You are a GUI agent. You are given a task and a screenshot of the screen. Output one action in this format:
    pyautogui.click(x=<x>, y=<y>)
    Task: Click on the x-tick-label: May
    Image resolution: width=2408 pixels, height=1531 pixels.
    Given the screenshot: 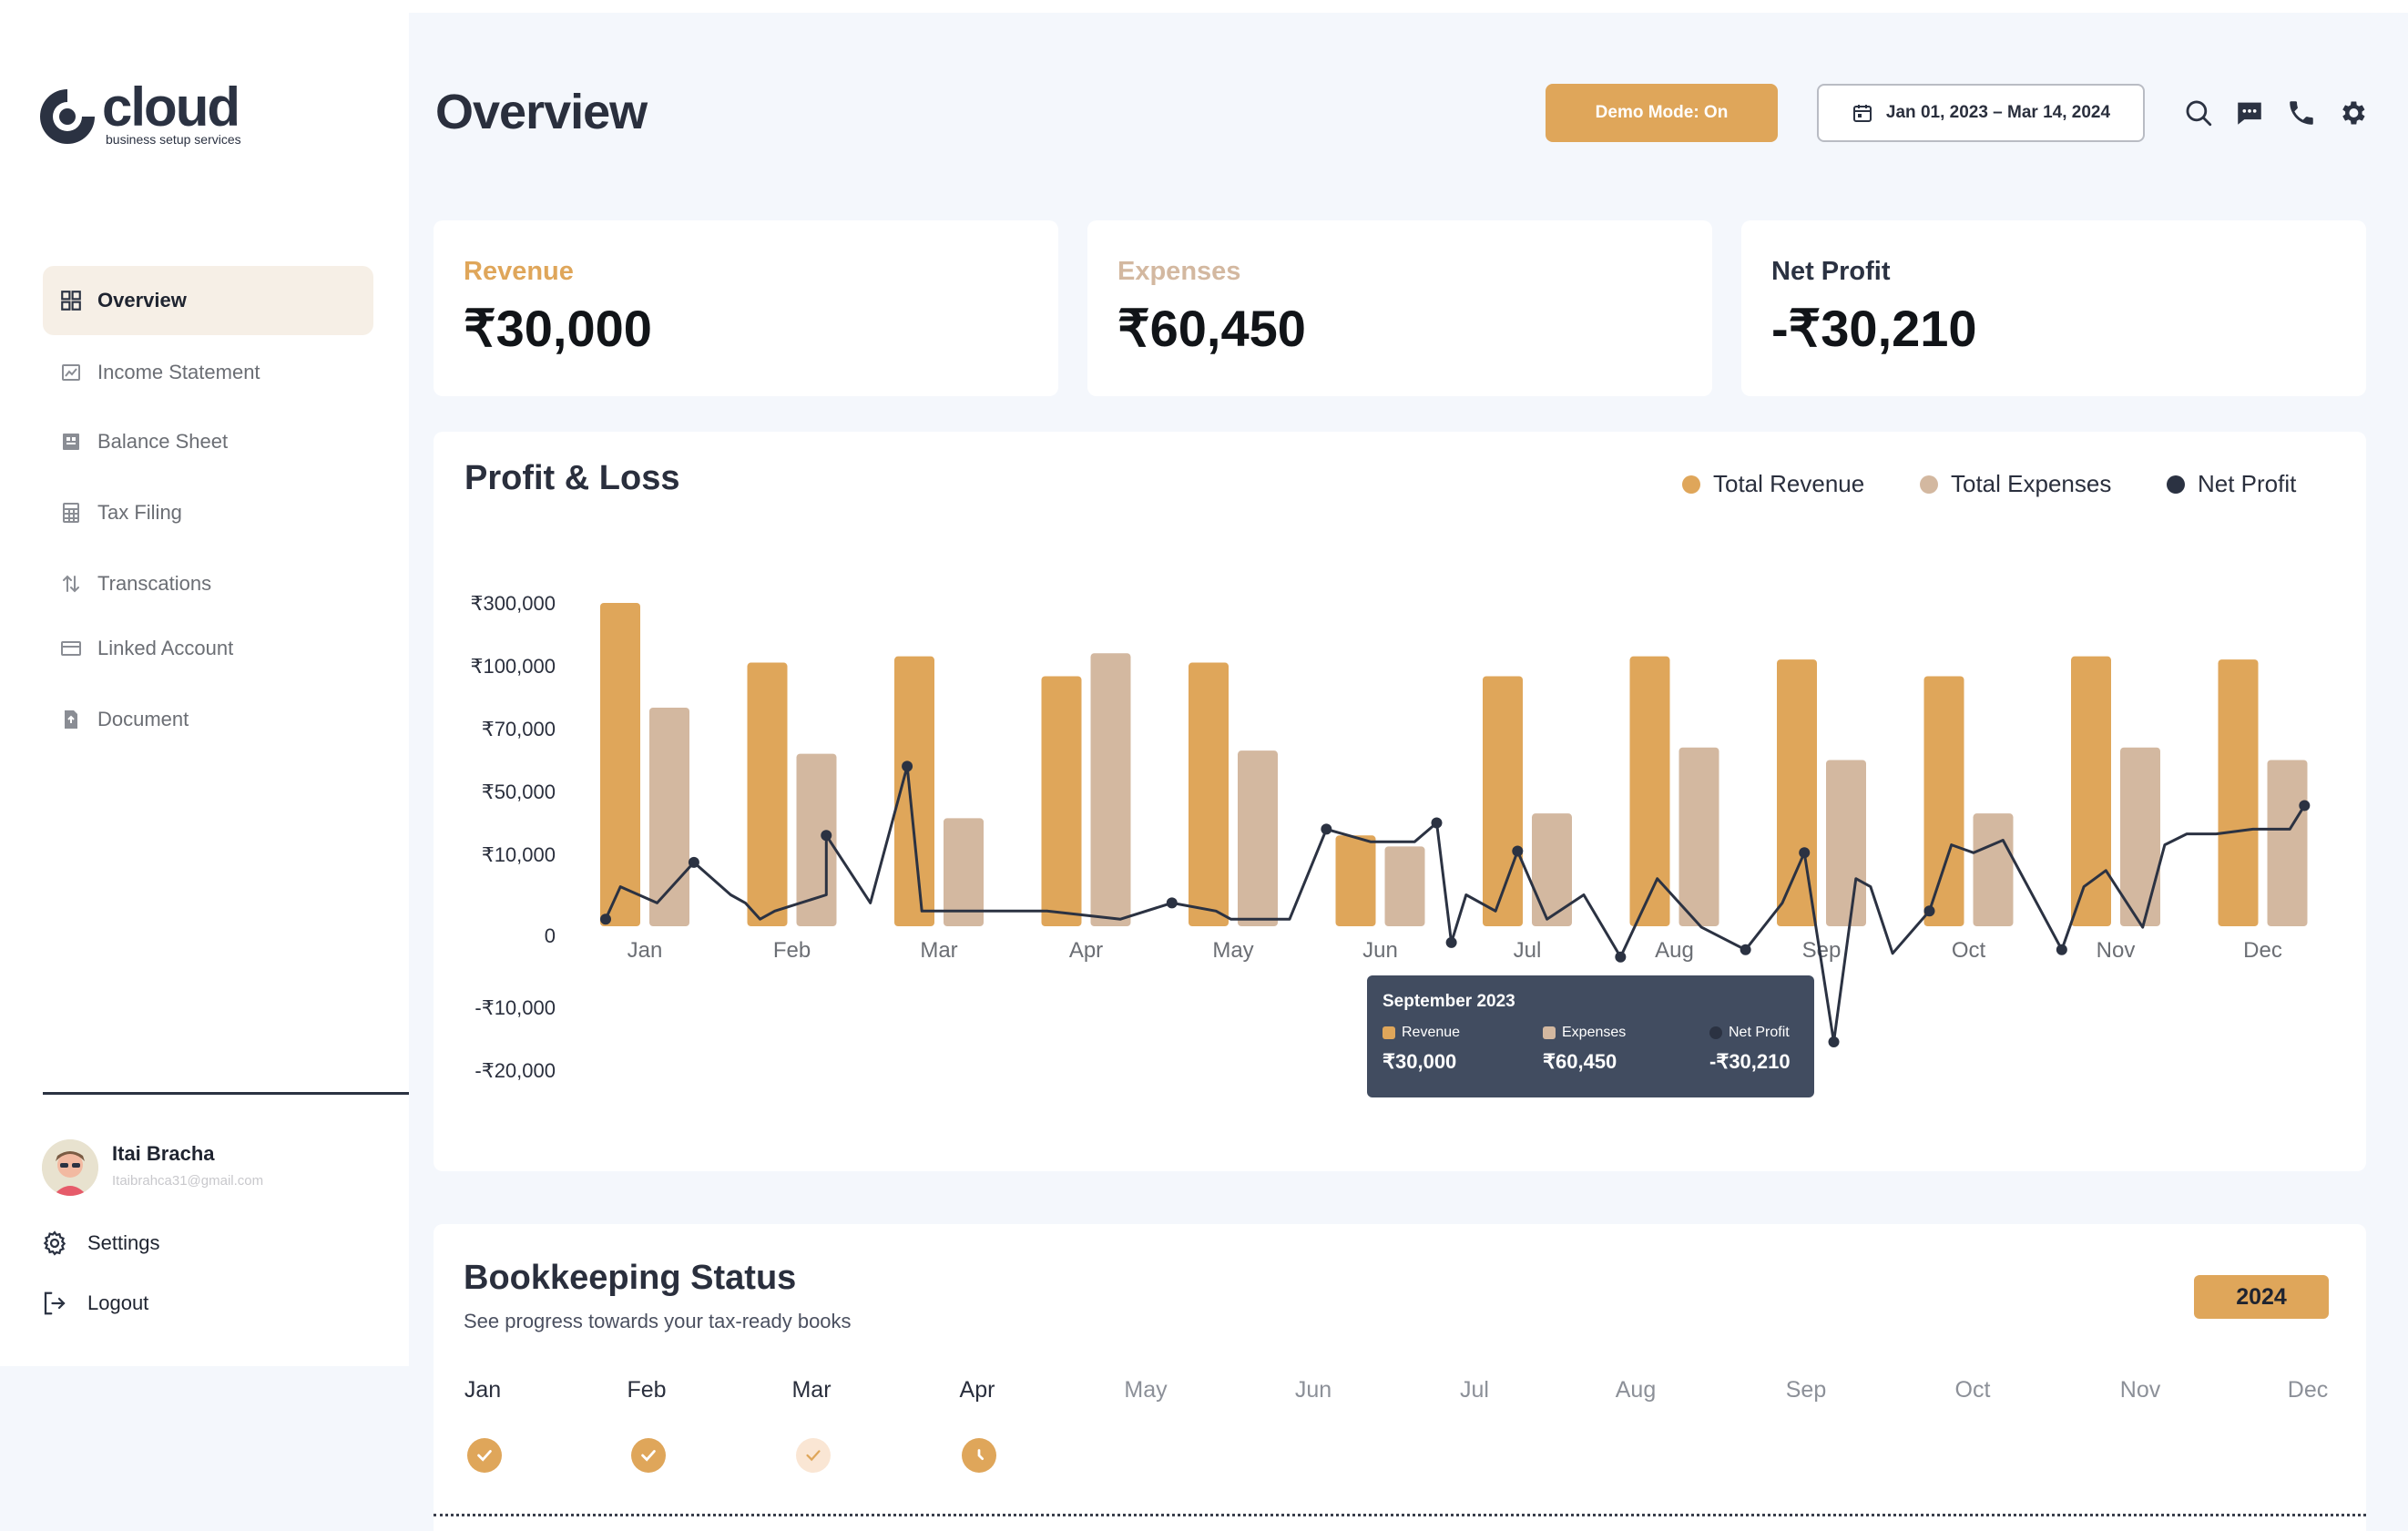 What is the action you would take?
    pyautogui.click(x=1232, y=950)
    